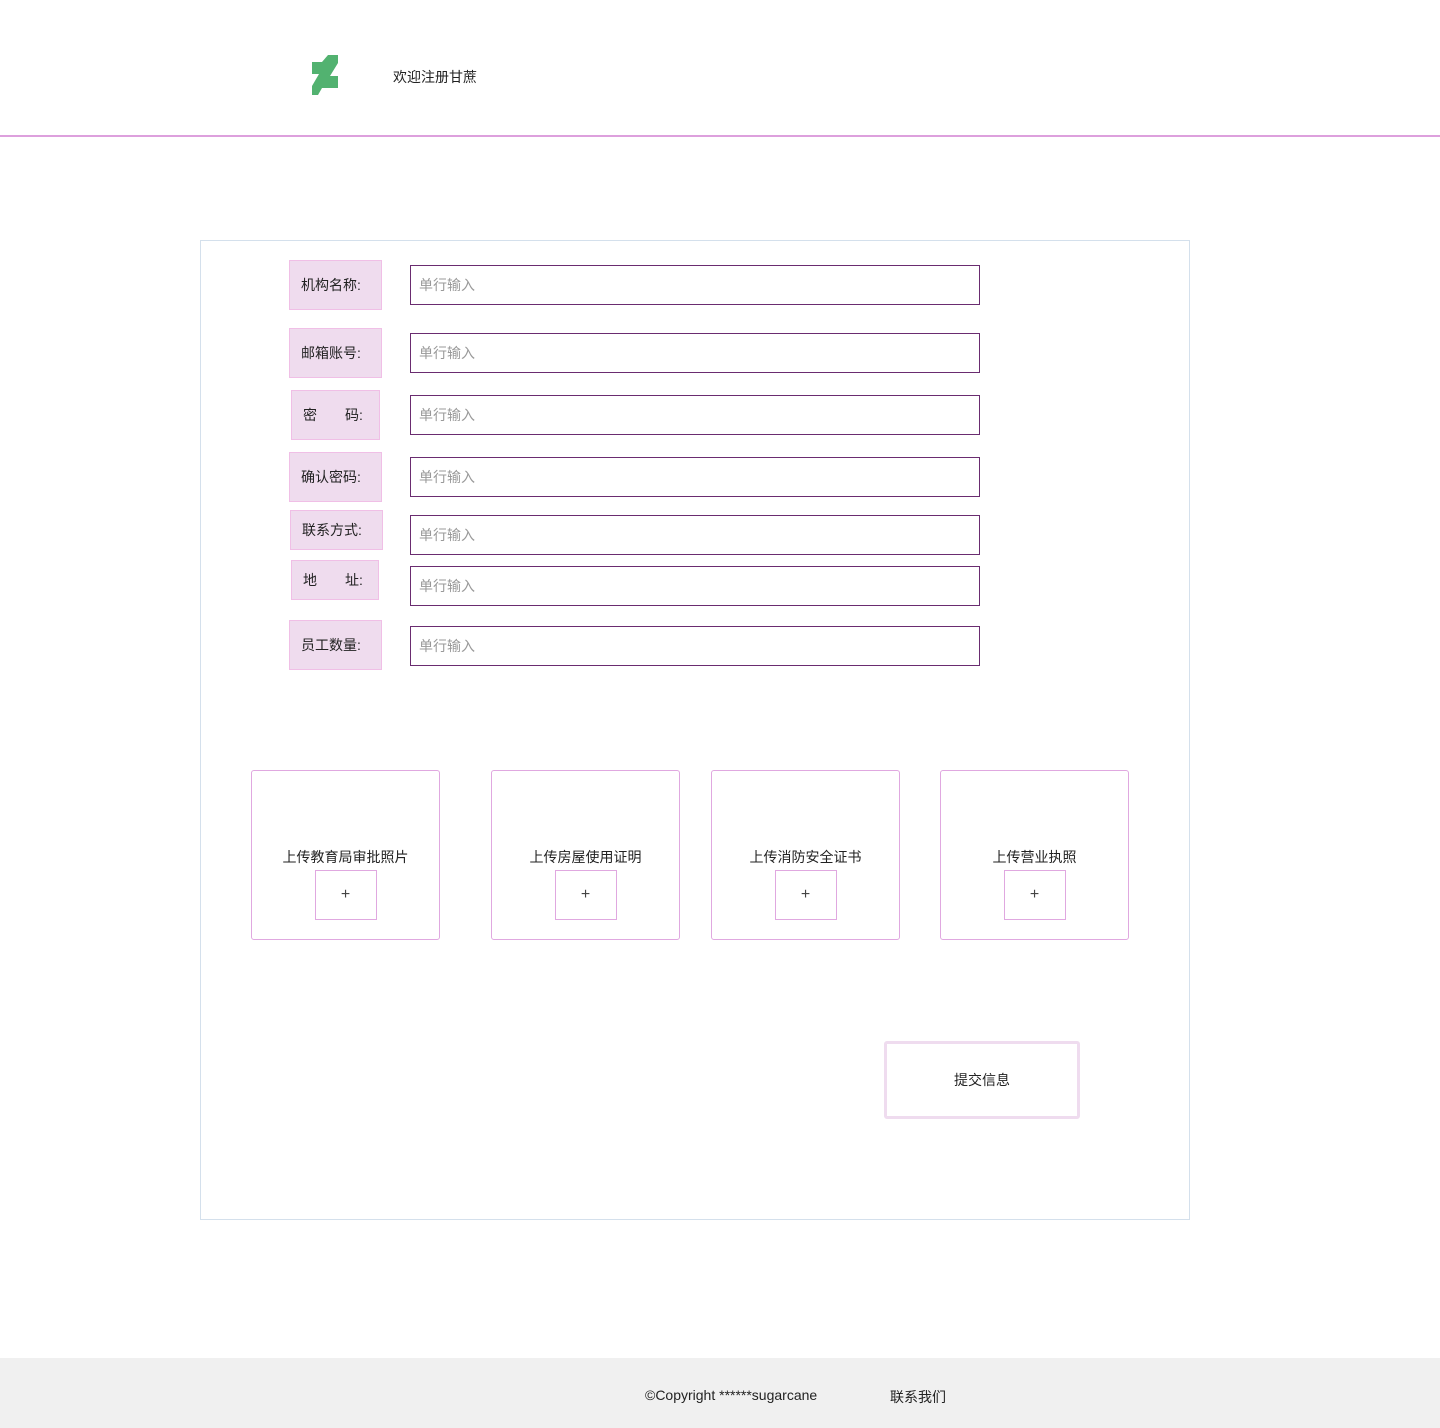 The height and width of the screenshot is (1428, 1440). What do you see at coordinates (695, 415) in the screenshot?
I see `password-input` at bounding box center [695, 415].